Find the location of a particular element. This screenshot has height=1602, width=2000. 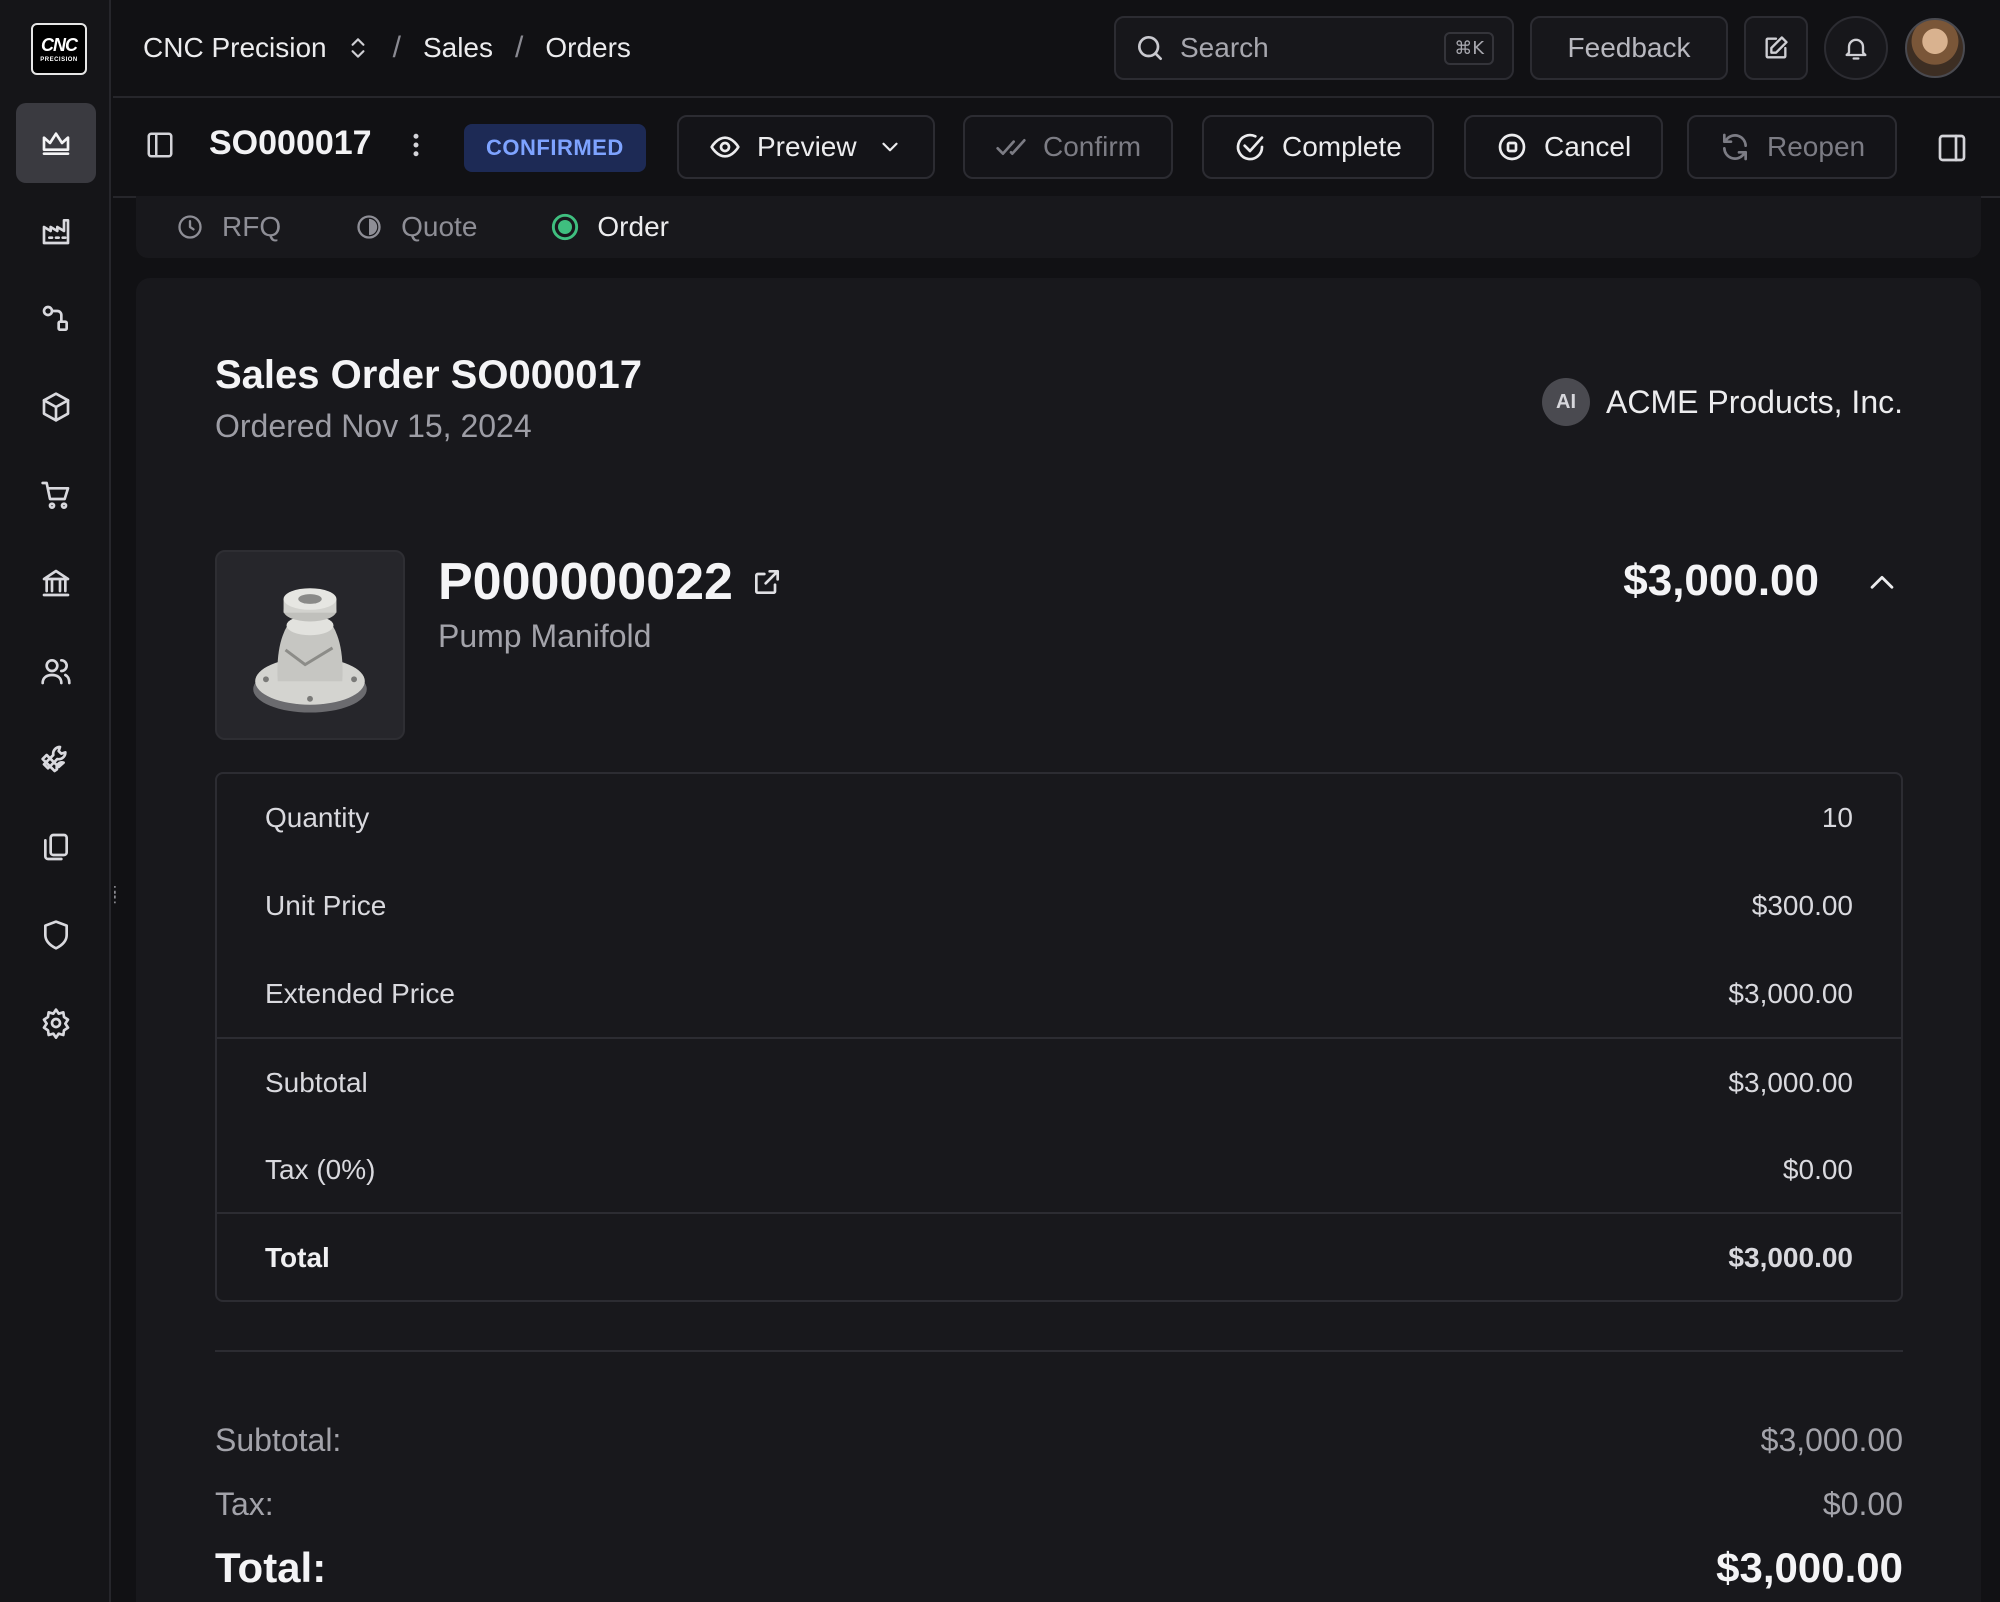

sidebar-item-settings is located at coordinates (56, 1023).